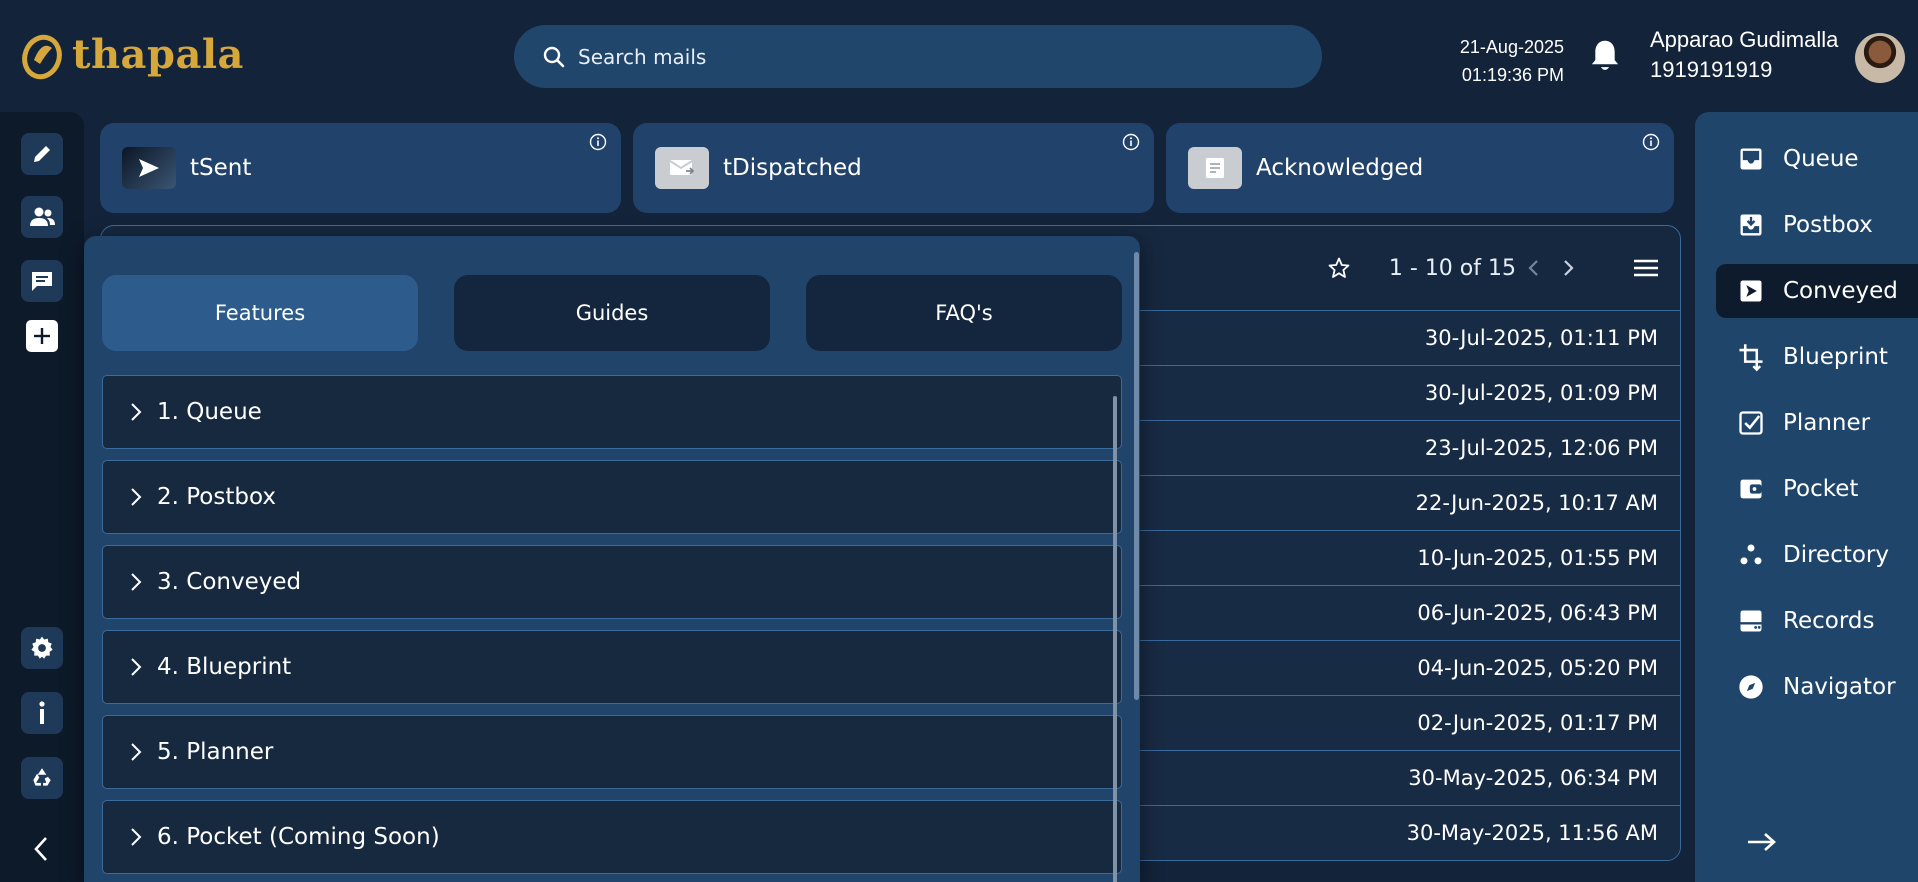  Describe the element at coordinates (1821, 159) in the screenshot. I see `nav-label: Queue` at that location.